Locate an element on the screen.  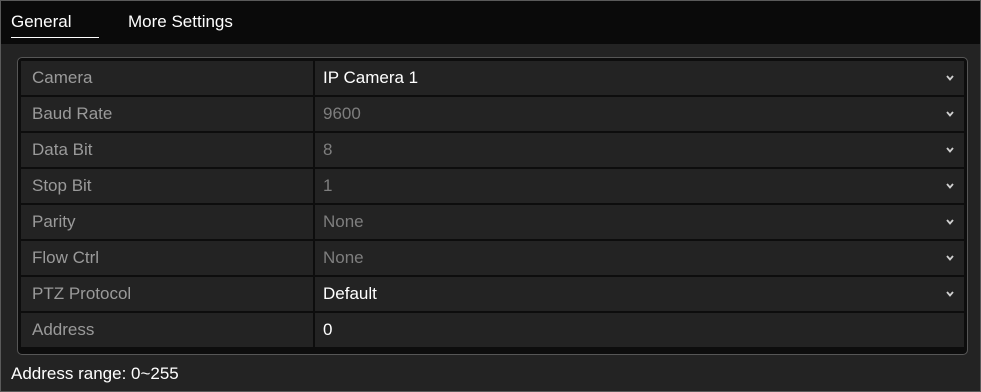
ptz-protocol-select: Default is located at coordinates (639, 294).